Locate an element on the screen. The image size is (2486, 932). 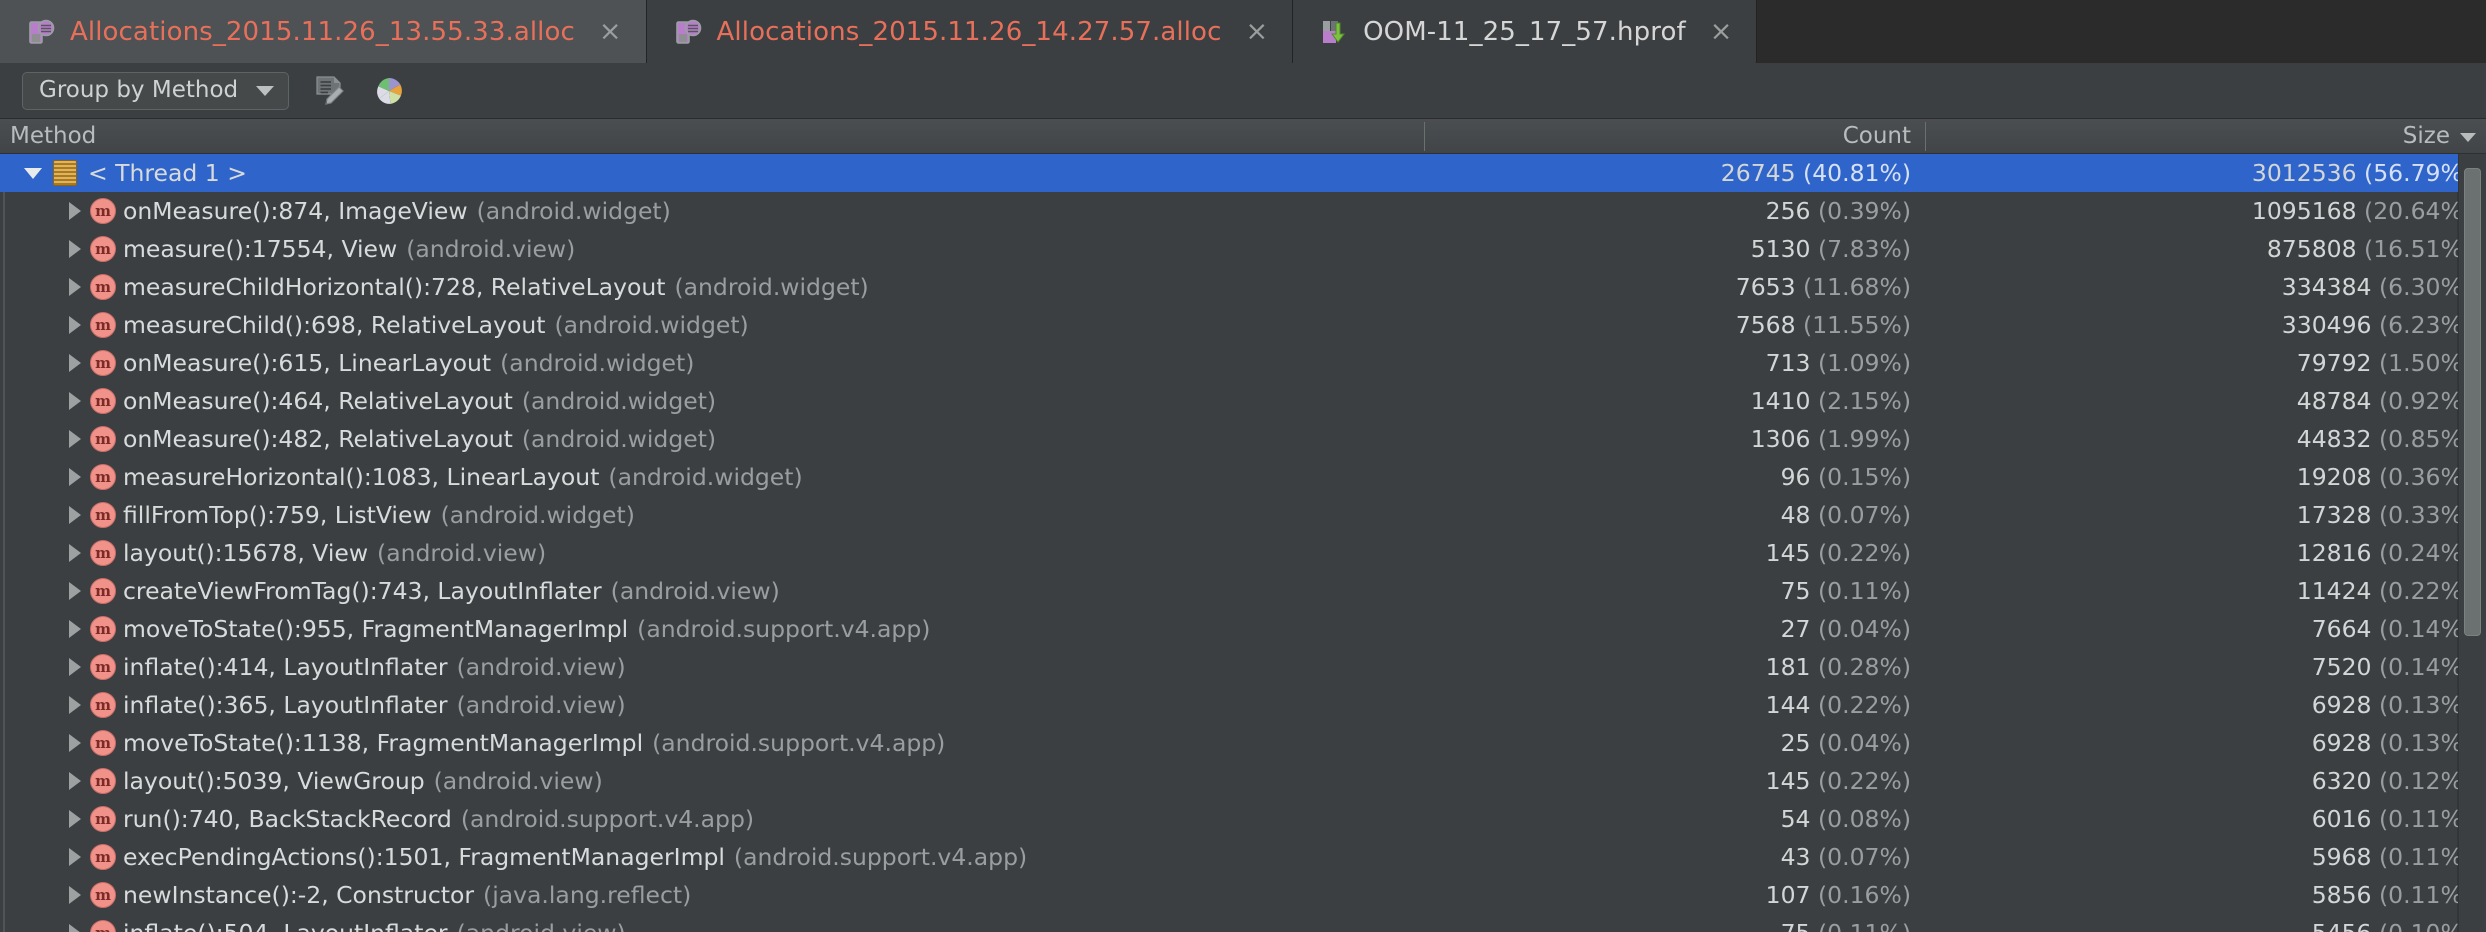
cell-count: 75 (0.11%) is located at coordinates (1674, 591).